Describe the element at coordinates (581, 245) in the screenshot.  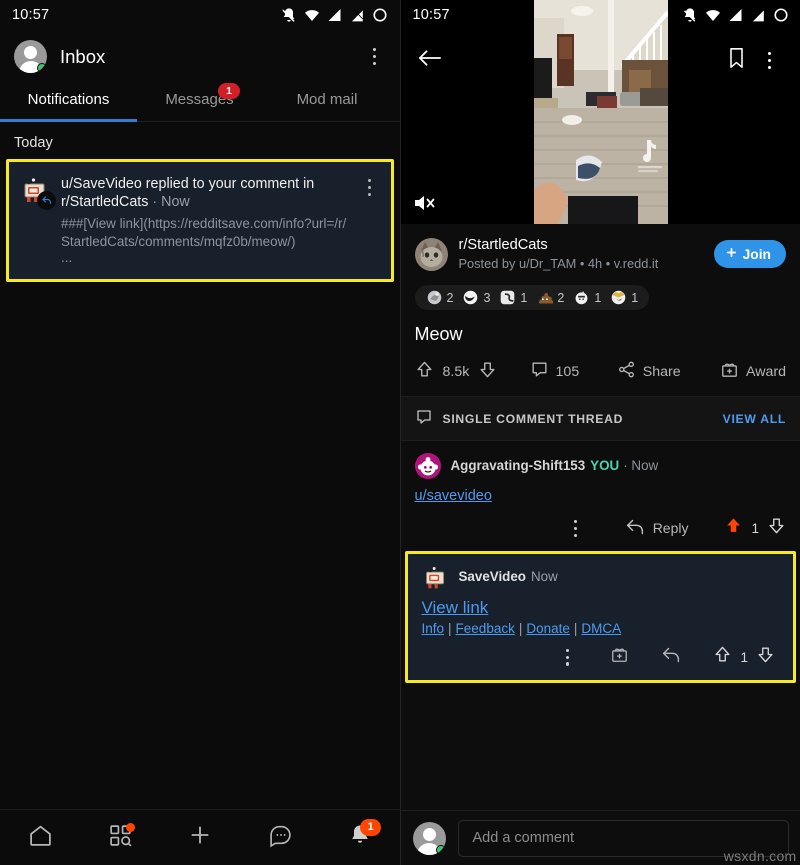
I see `subreddit-name: r/StartledCats` at that location.